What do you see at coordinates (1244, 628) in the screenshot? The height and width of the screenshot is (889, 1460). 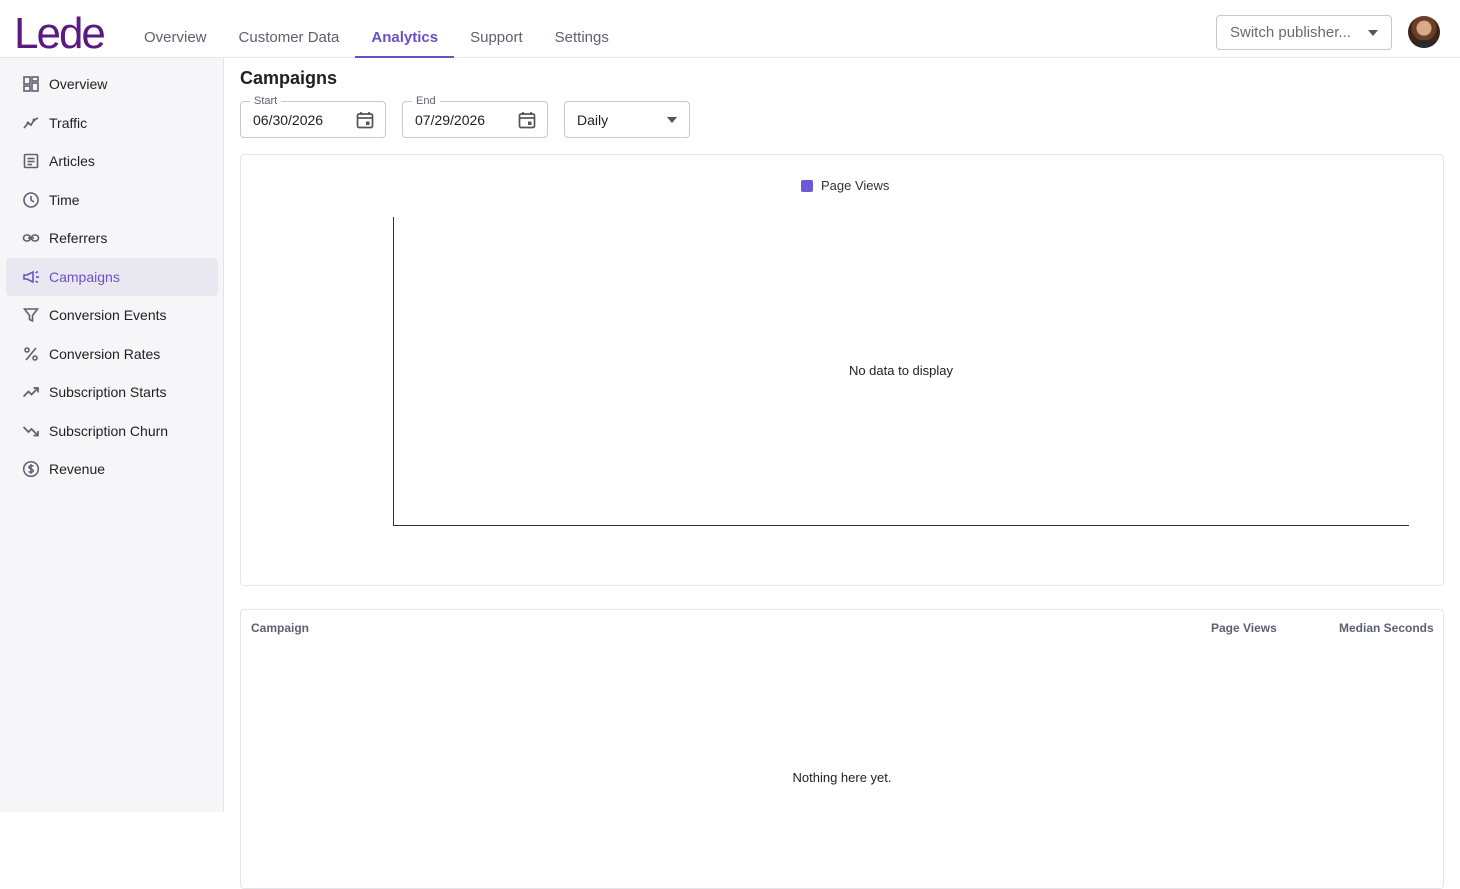 I see `column-header-page-views: Page Views` at bounding box center [1244, 628].